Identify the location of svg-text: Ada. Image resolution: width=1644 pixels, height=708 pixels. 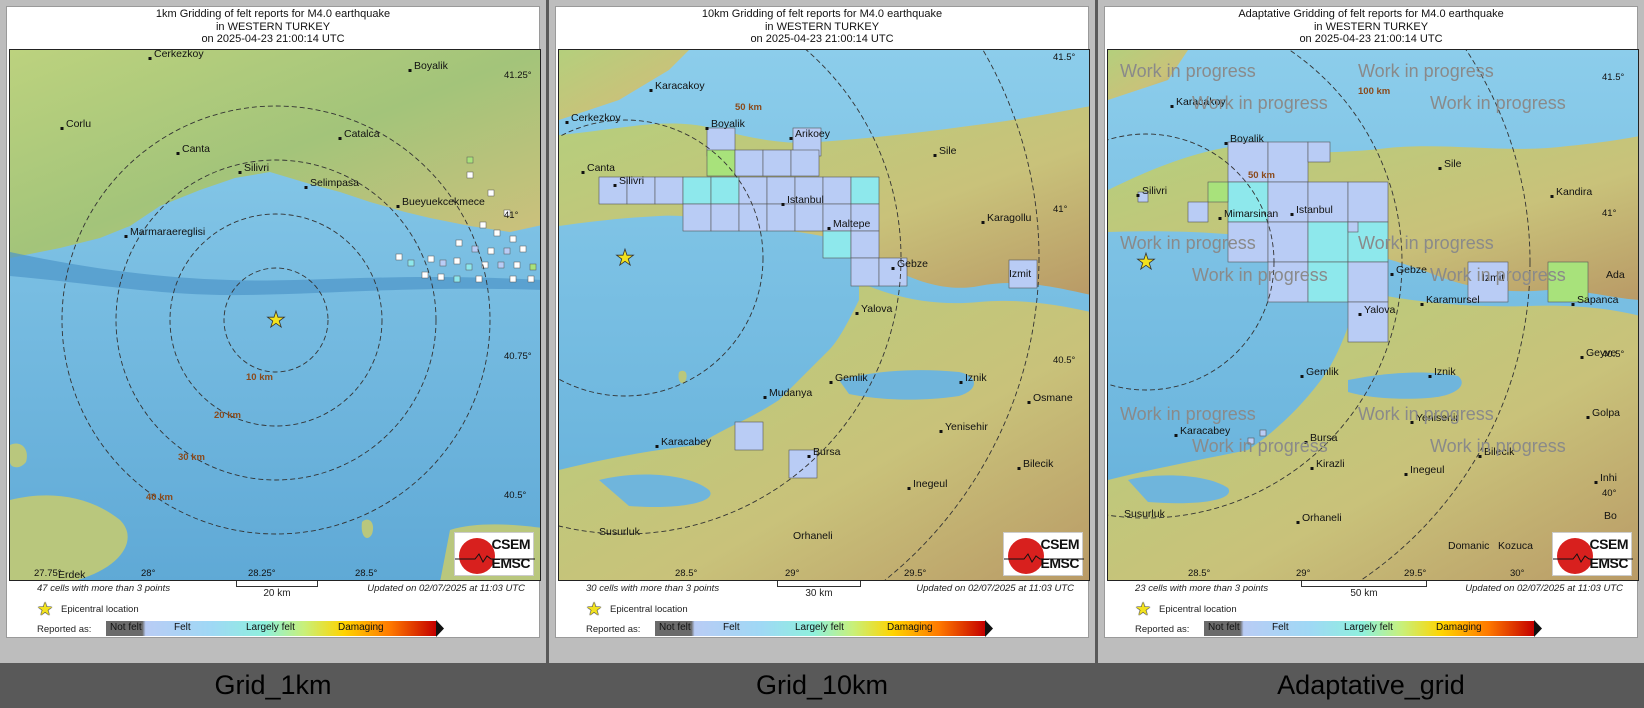
(1615, 275).